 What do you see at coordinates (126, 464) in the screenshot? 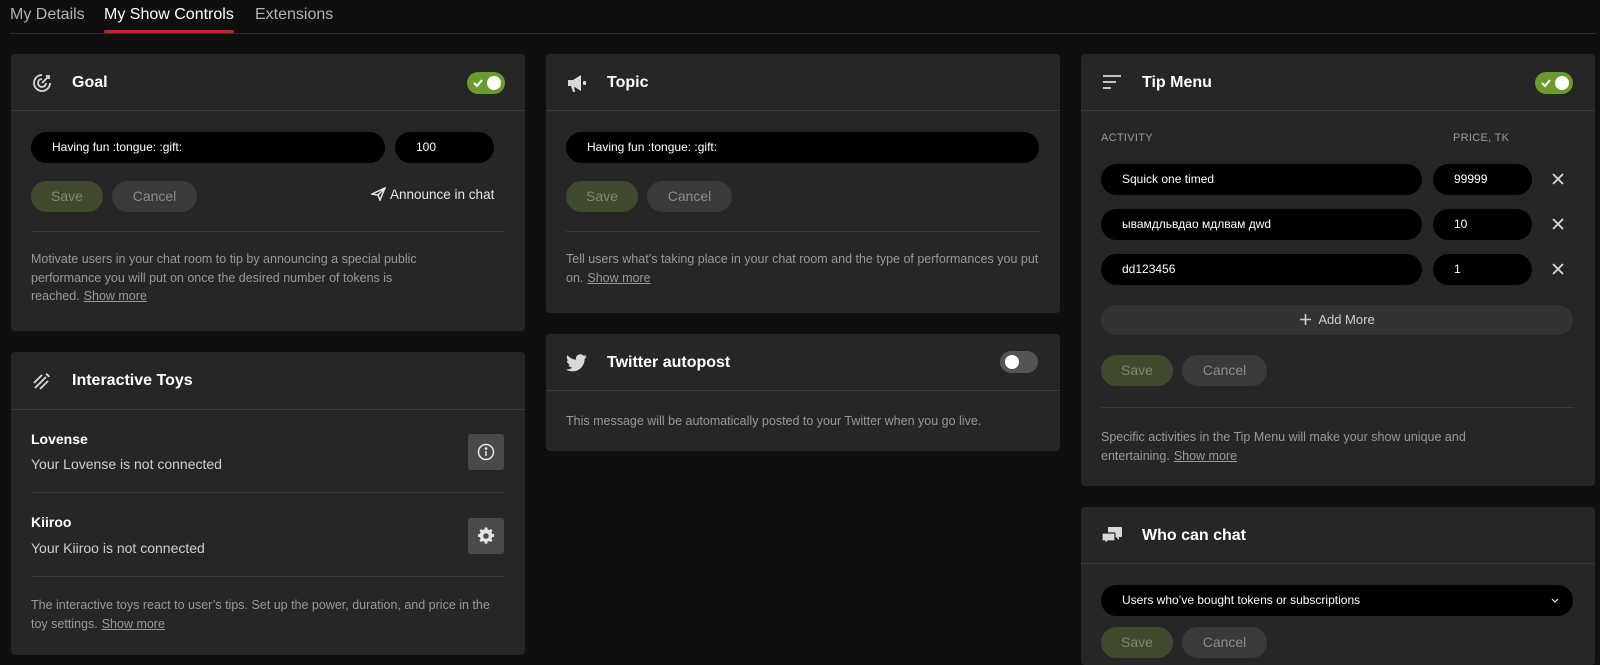
I see `toy-status: Your Lovense is not connected` at bounding box center [126, 464].